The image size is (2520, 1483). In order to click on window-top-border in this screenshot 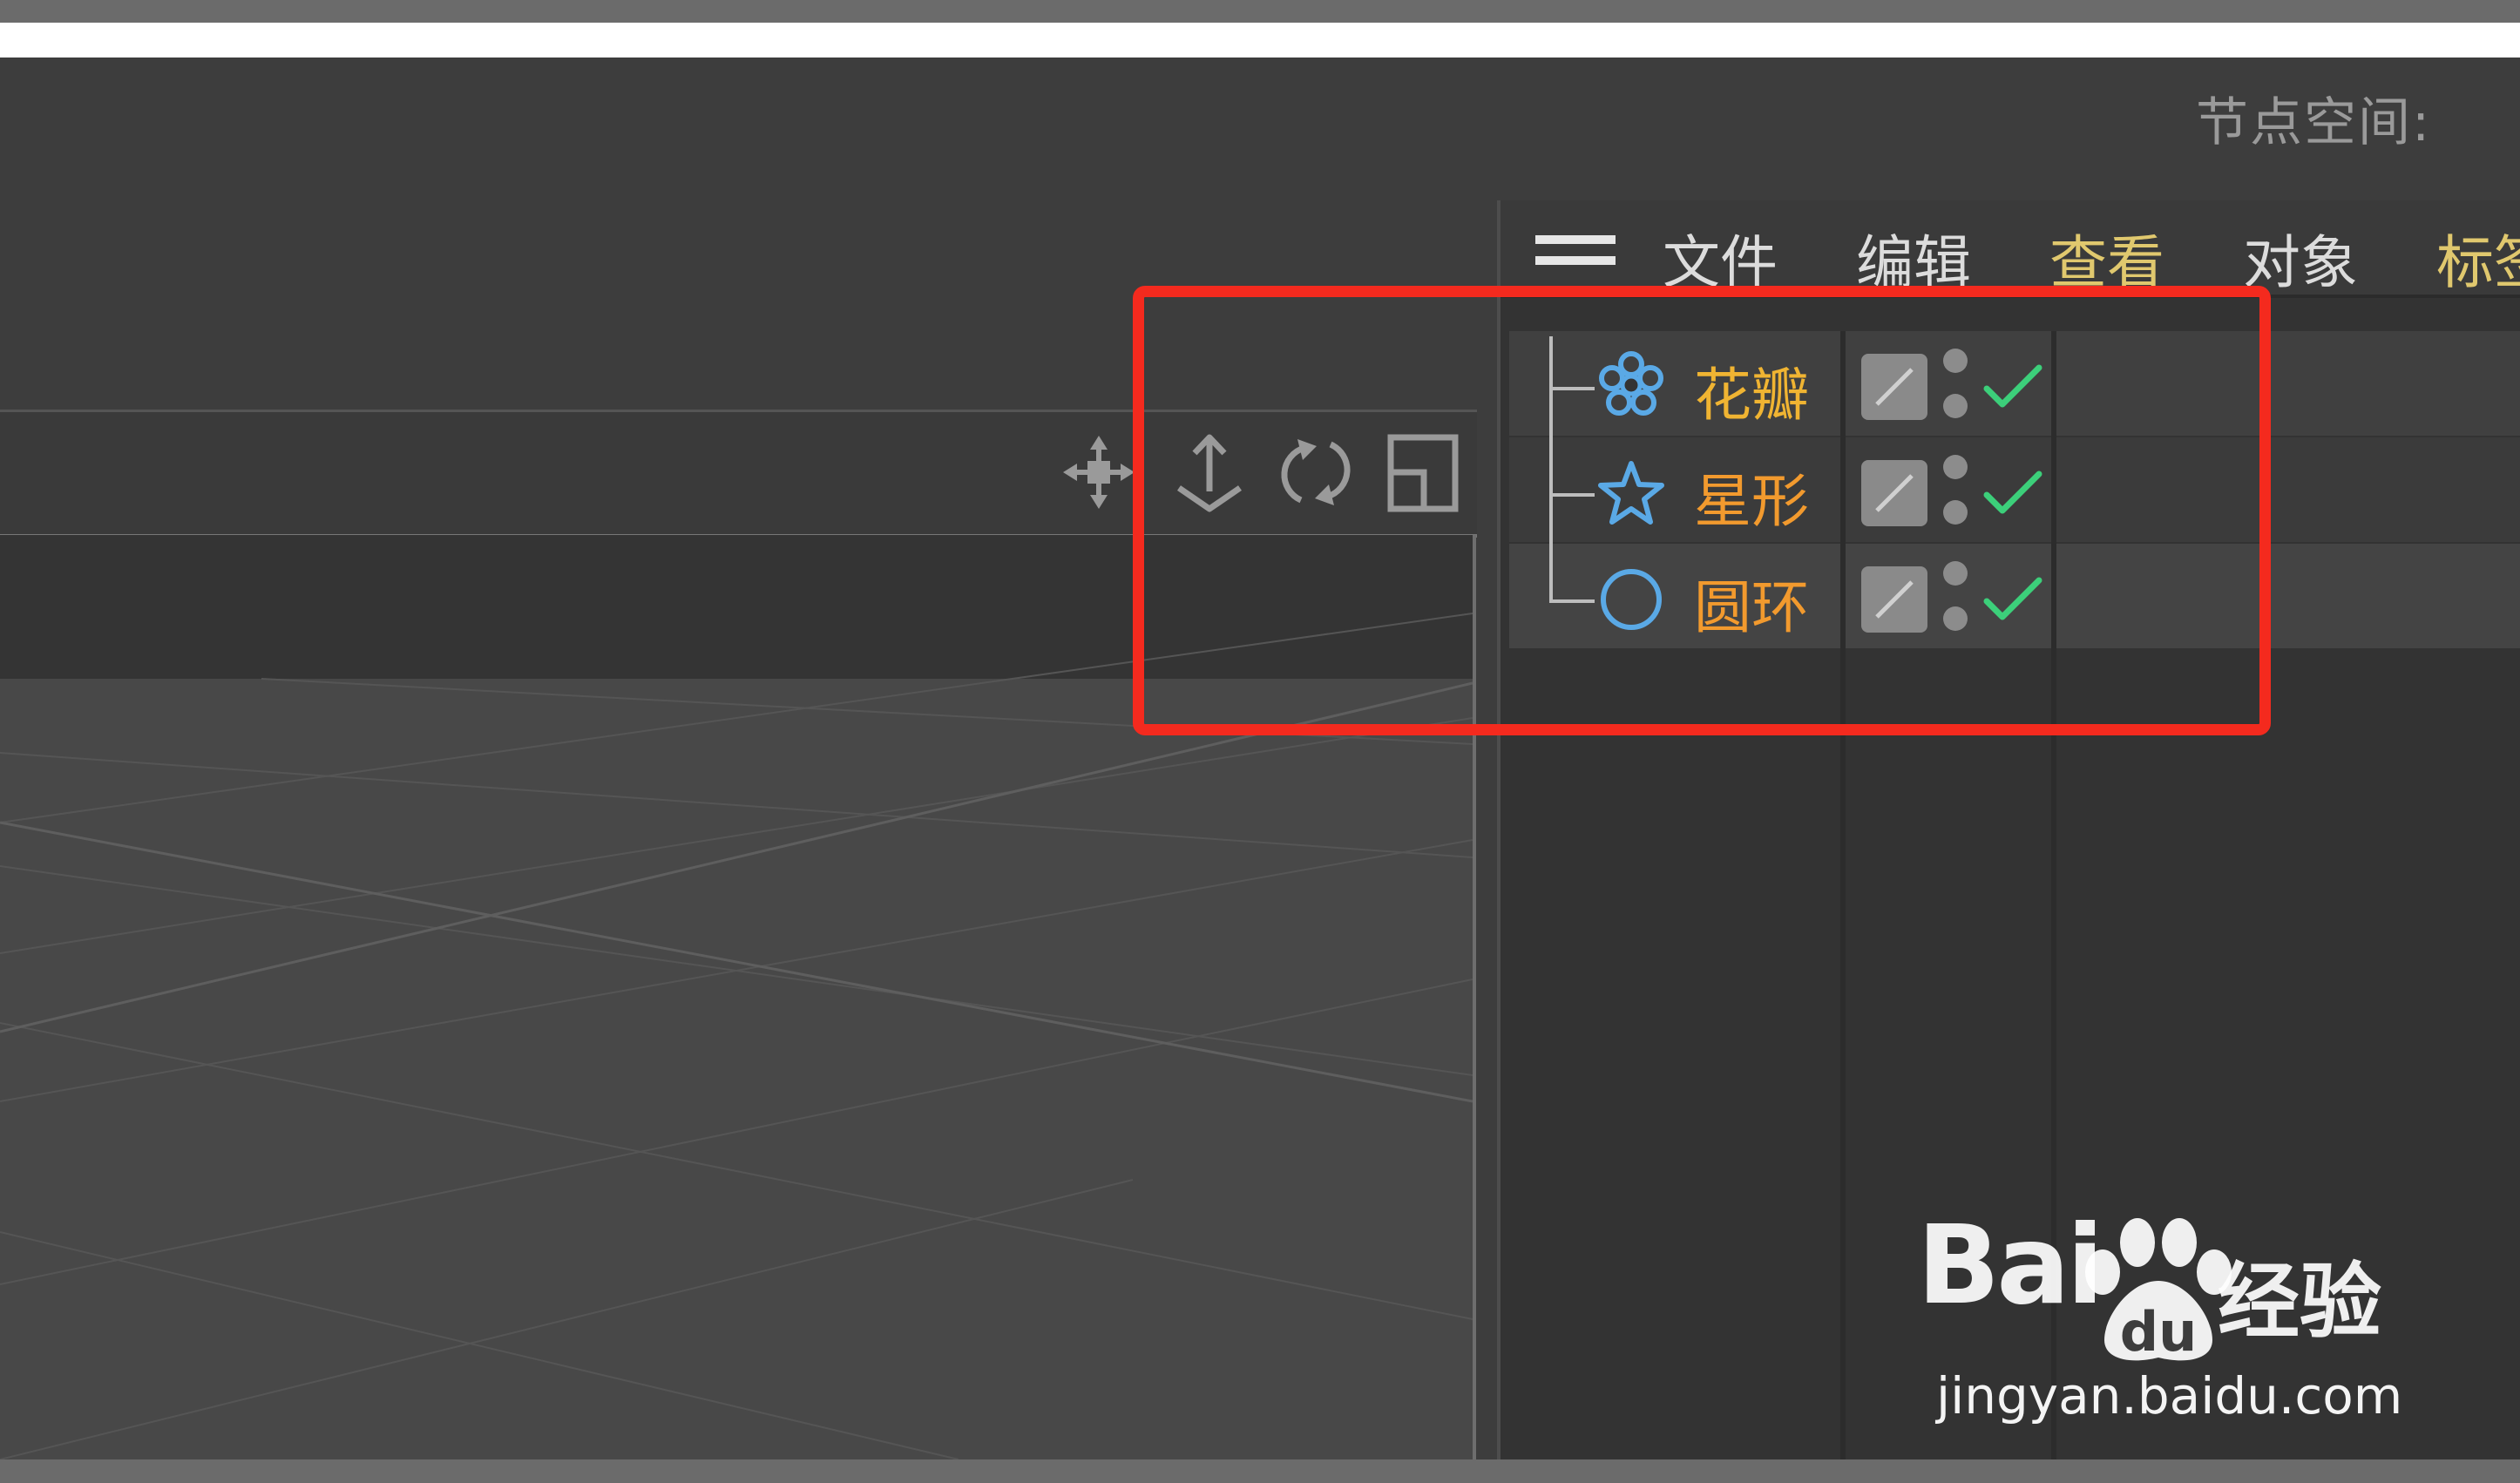, I will do `click(1260, 11)`.